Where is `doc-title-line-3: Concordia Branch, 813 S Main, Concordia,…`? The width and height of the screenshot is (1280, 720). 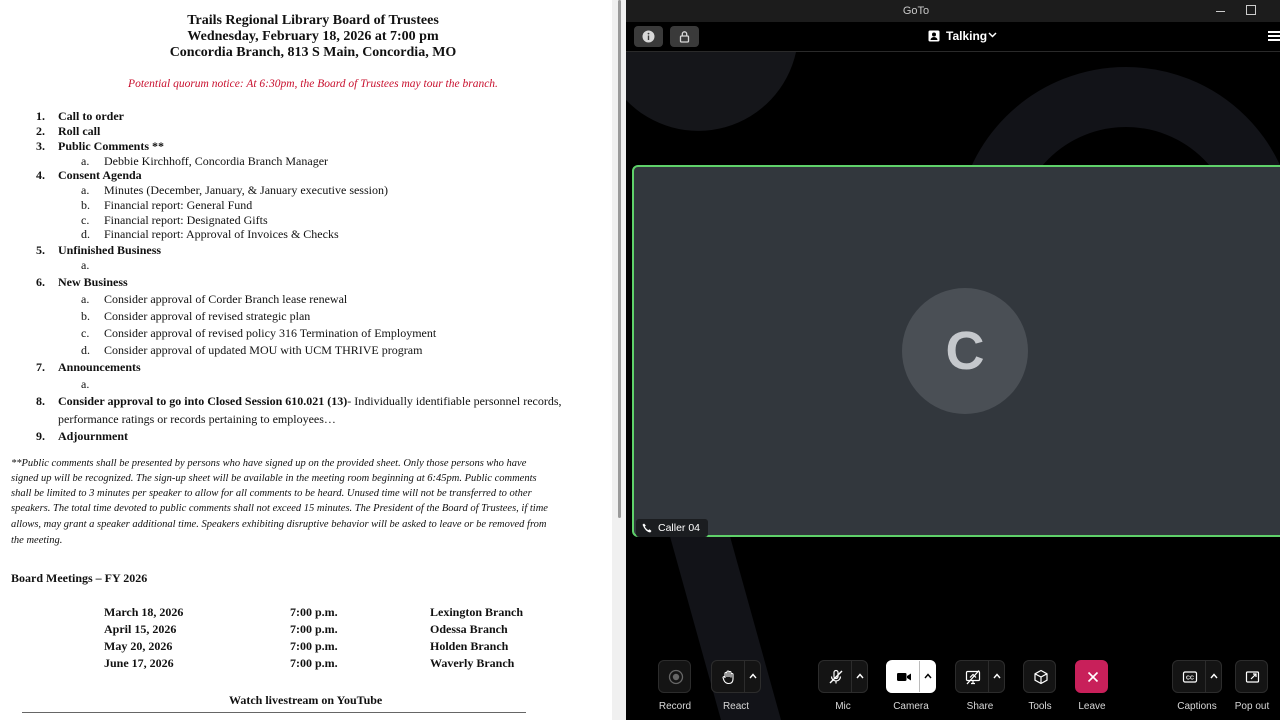
doc-title-line-3: Concordia Branch, 813 S Main, Concordia,… is located at coordinates (313, 52).